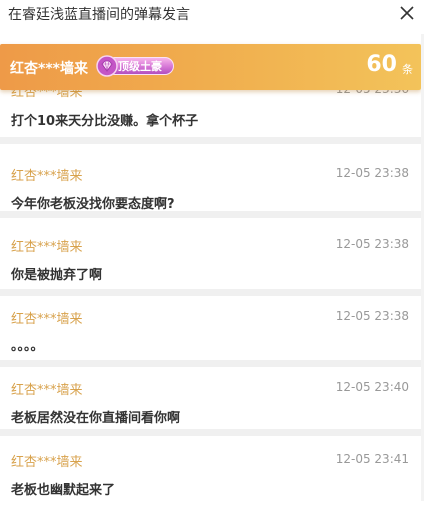 This screenshot has width=424, height=506. I want to click on message-item: 红杏***墙来 12-05 23:41 老板也幽默起来了, so click(210, 471).